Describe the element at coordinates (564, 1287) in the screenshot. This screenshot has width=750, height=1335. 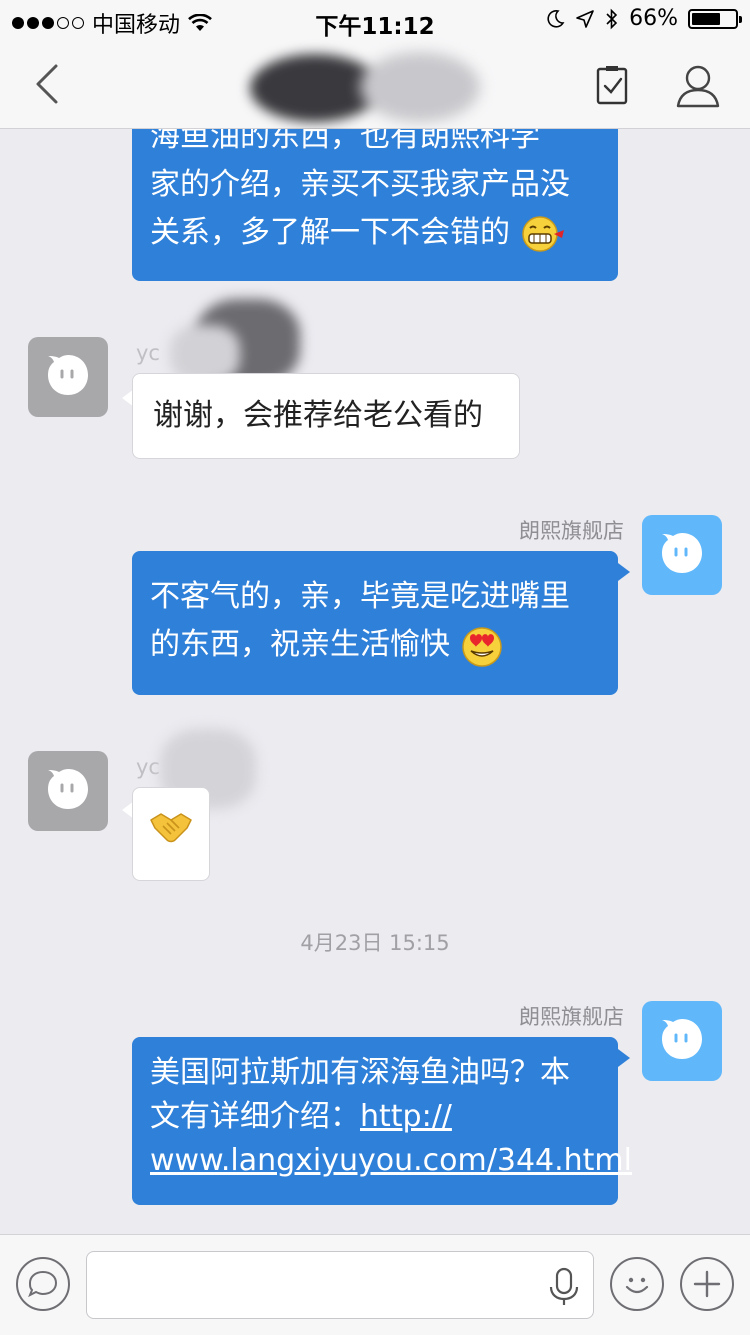
I see `microphone-icon` at that location.